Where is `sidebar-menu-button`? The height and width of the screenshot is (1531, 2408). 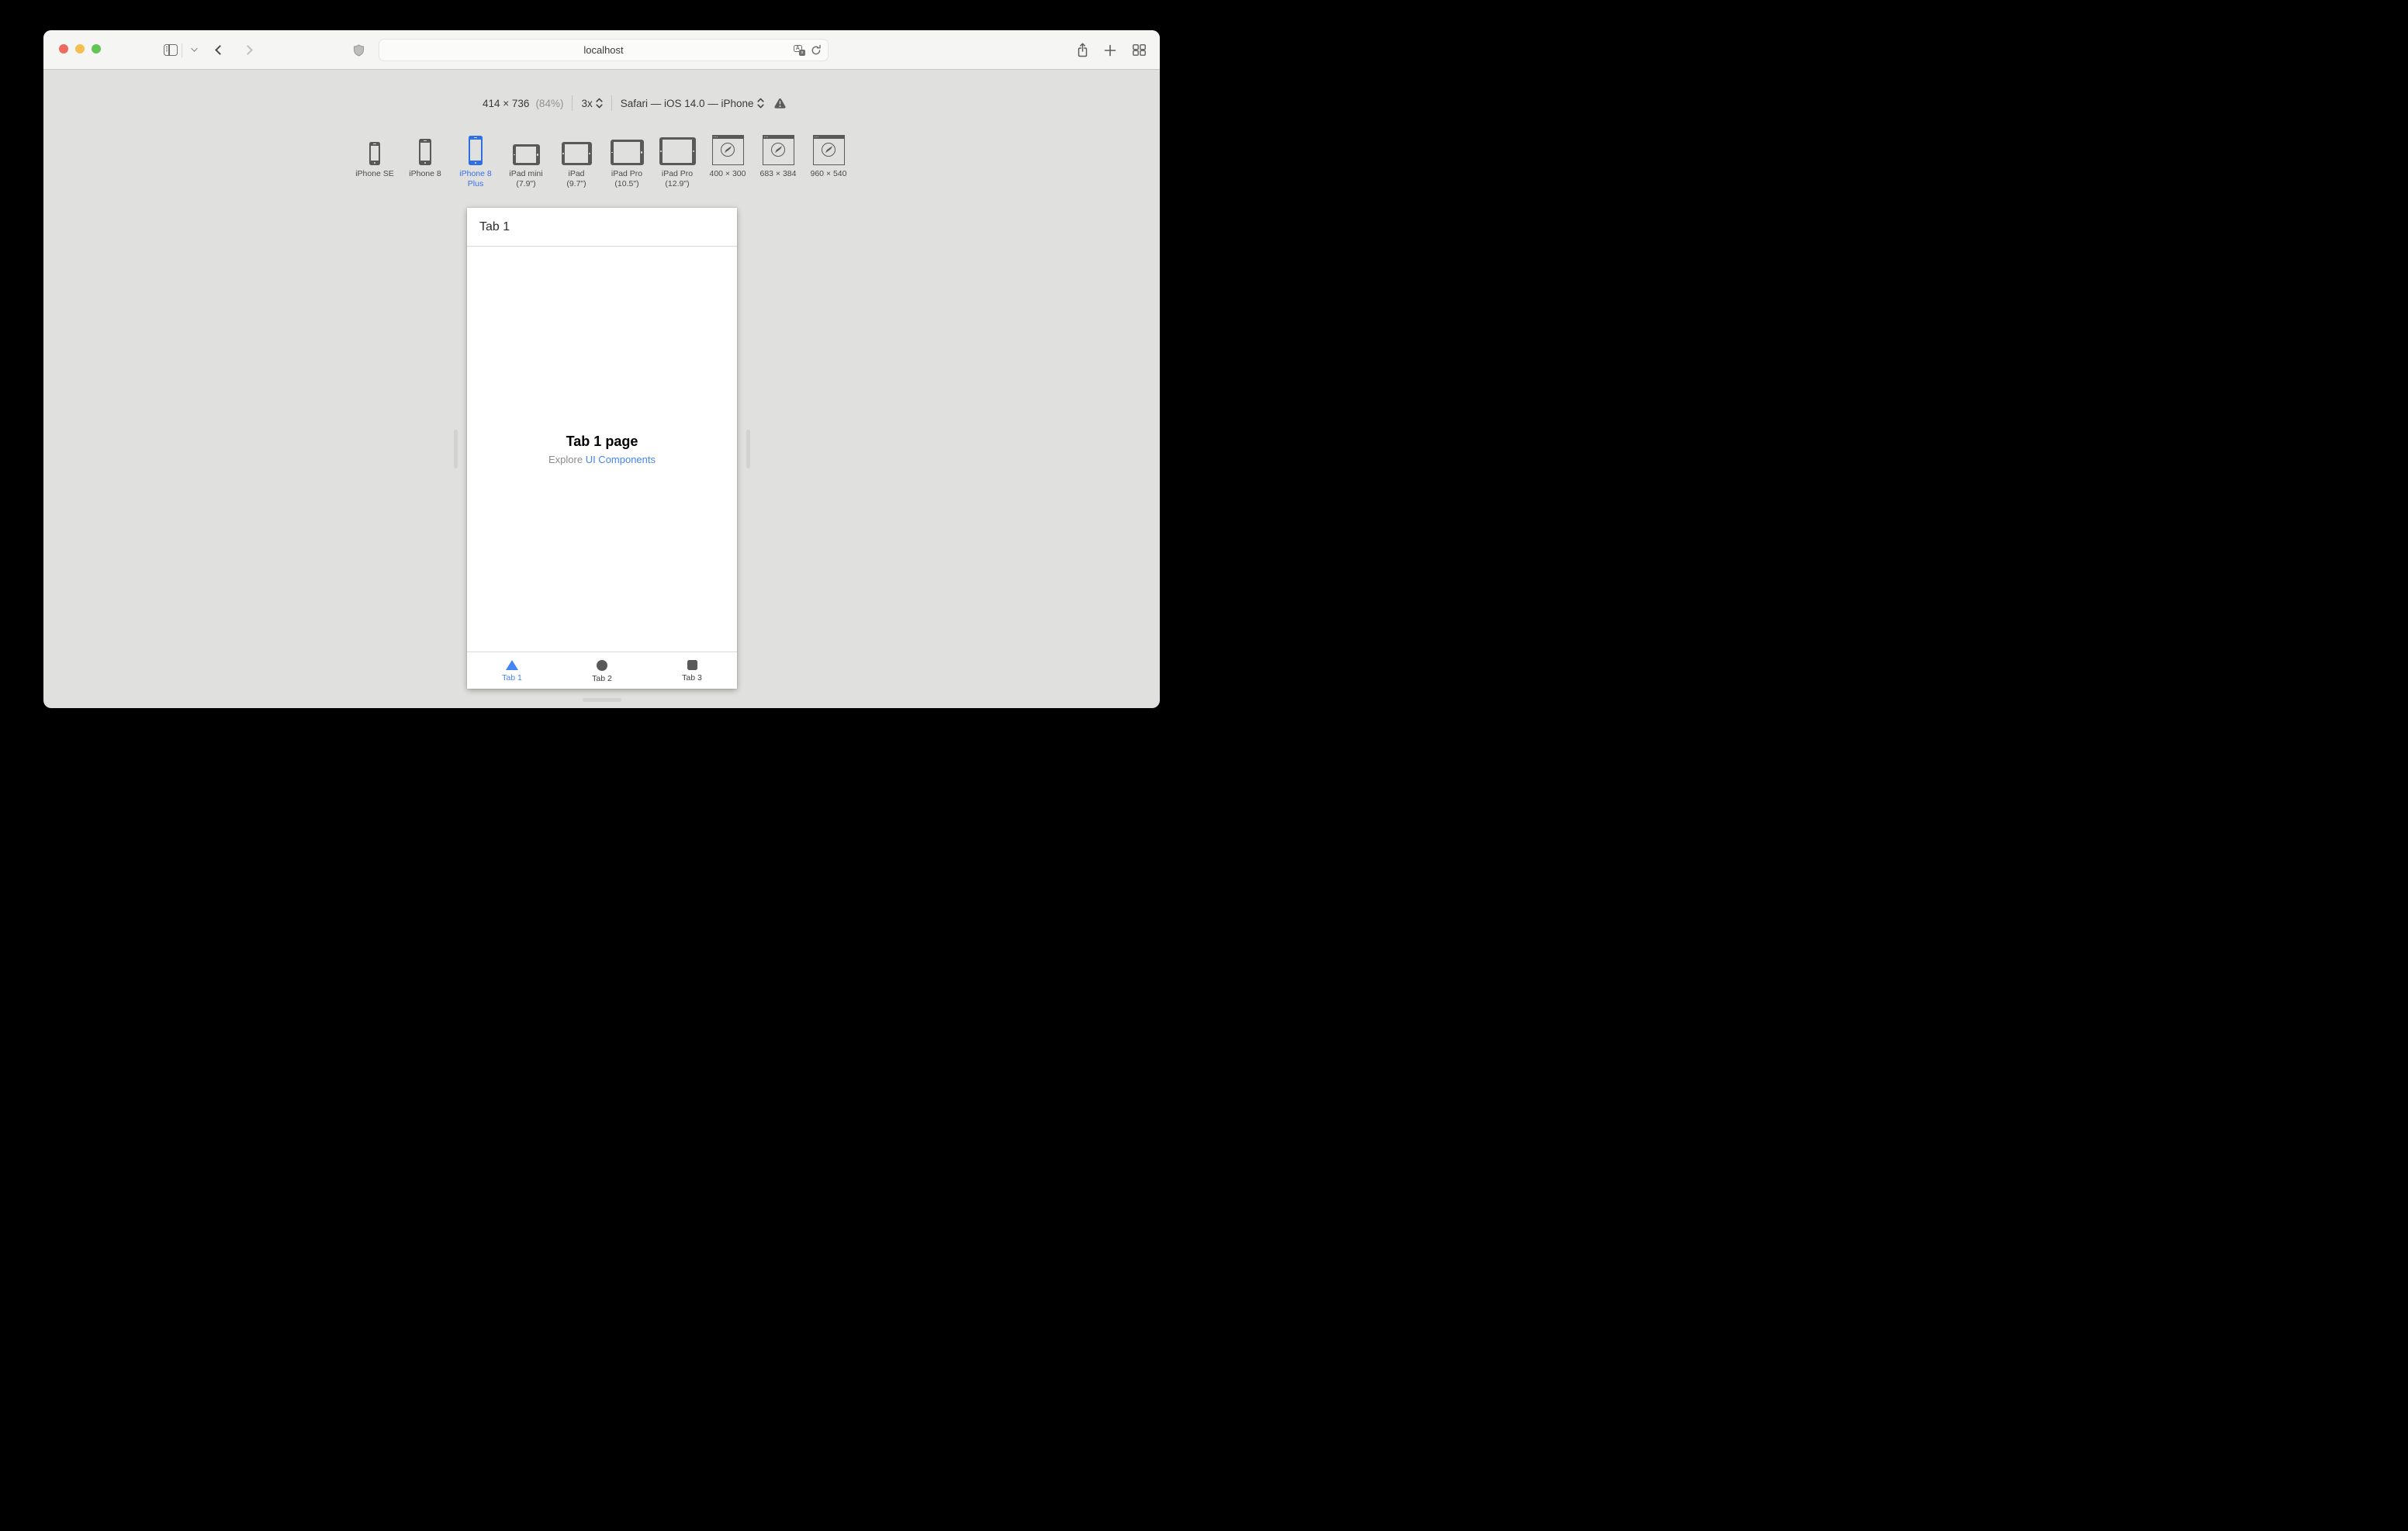
sidebar-menu-button is located at coordinates (193, 50).